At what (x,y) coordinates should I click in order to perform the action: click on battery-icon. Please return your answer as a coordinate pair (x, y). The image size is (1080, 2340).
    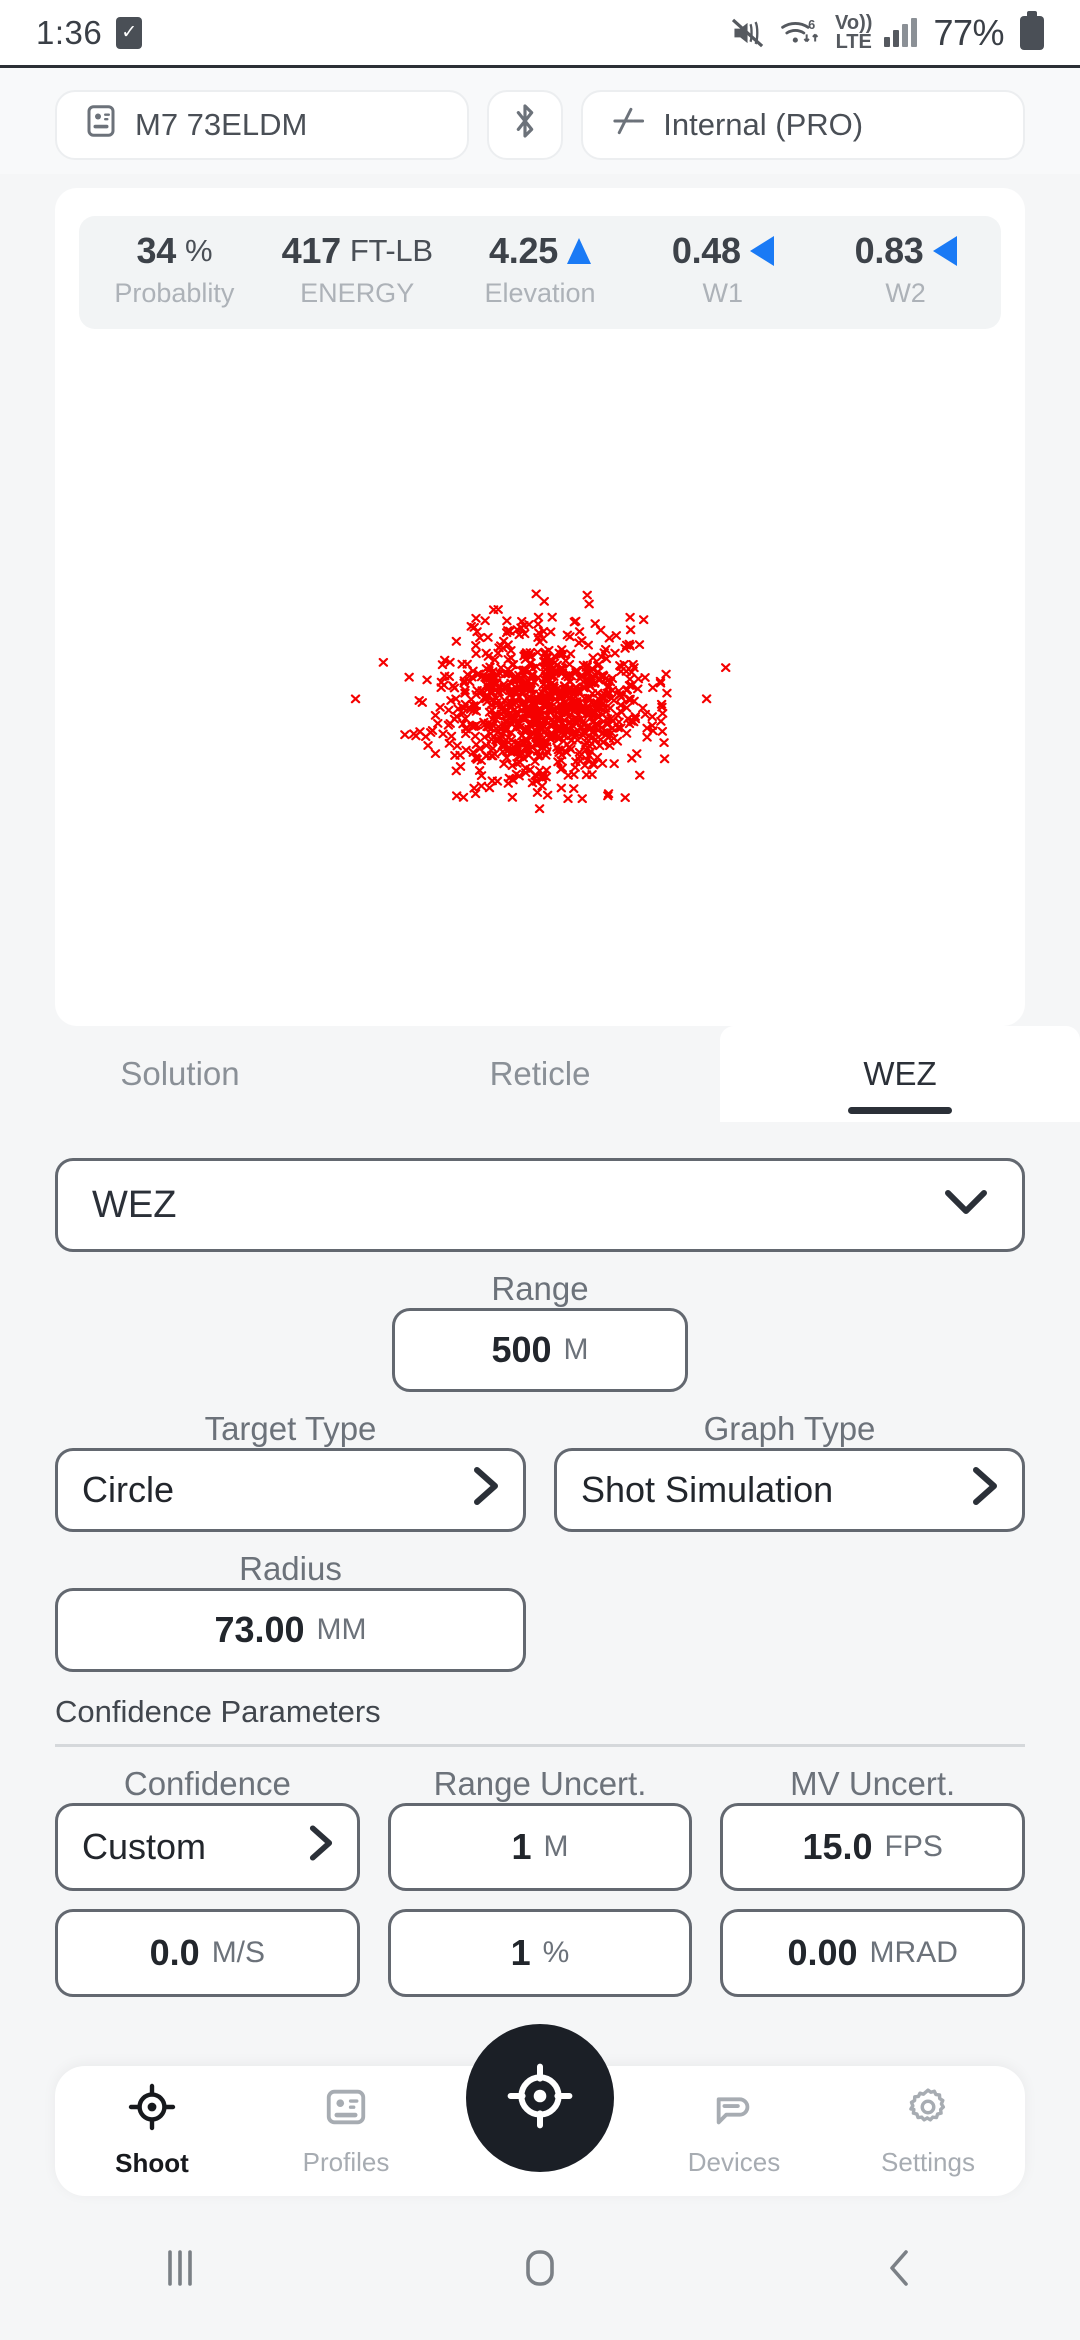
    Looking at the image, I should click on (1032, 30).